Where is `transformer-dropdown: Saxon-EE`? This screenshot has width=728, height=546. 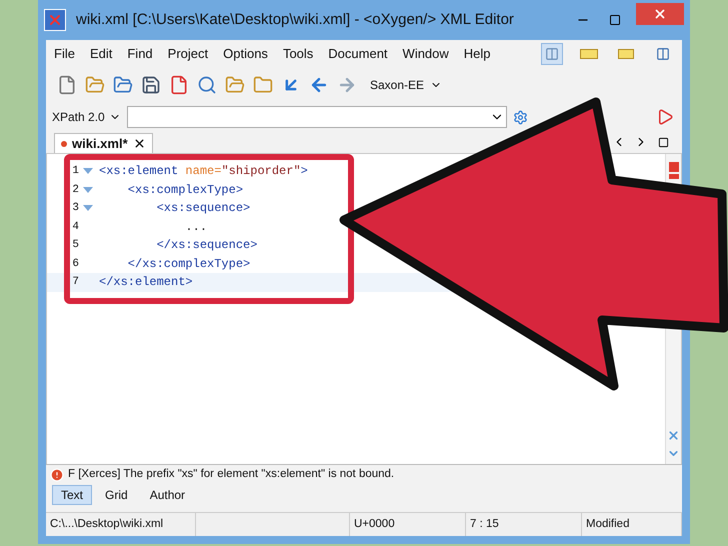 transformer-dropdown: Saxon-EE is located at coordinates (406, 85).